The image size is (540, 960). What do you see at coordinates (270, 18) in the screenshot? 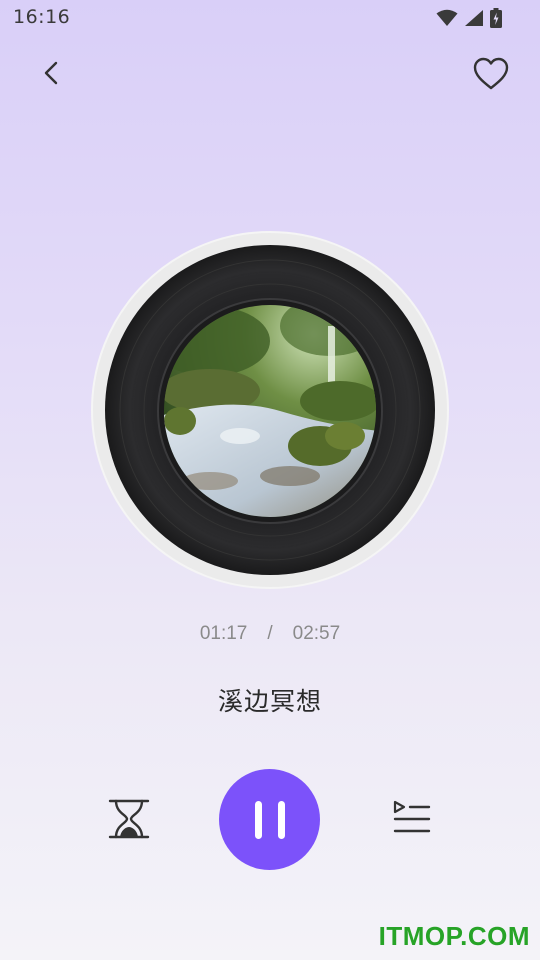
I see `status-bar: 16:16` at bounding box center [270, 18].